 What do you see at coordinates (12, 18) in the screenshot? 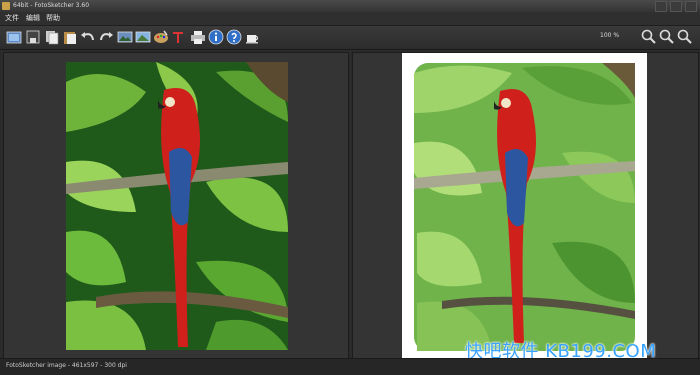
I see `menu-file: 文件` at bounding box center [12, 18].